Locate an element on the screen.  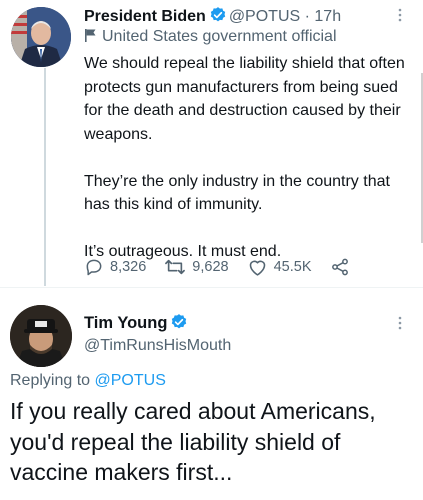
replying-to: Replying to @POTUS is located at coordinates (88, 381).